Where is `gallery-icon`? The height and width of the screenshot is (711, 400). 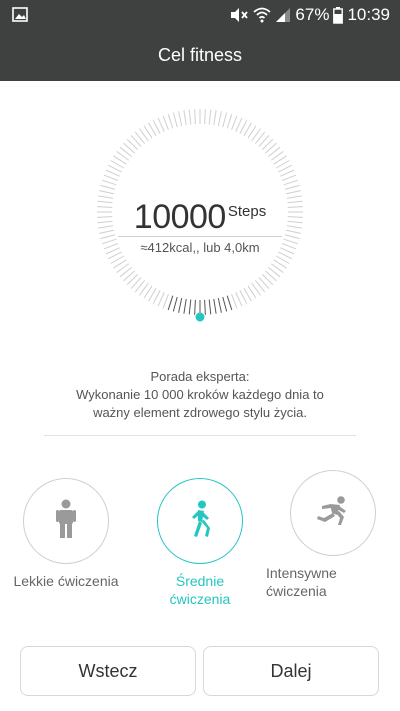
gallery-icon is located at coordinates (20, 14).